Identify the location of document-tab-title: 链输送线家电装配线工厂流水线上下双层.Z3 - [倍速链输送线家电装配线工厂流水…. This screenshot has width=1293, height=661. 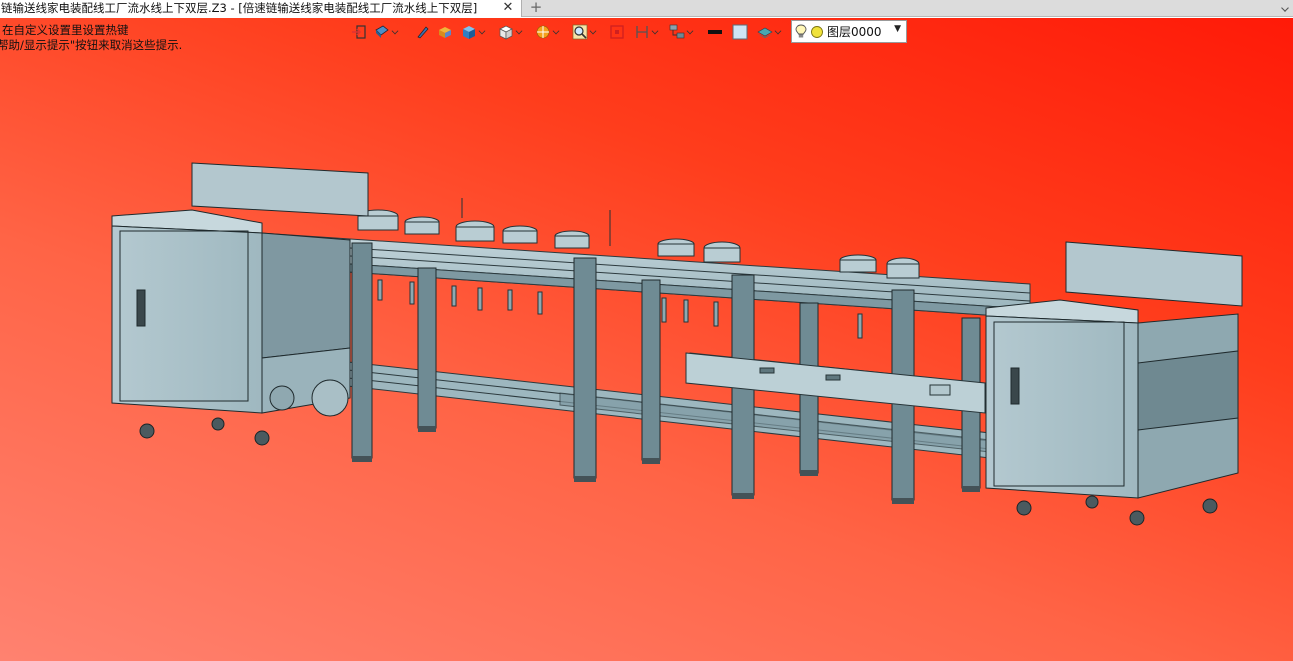
(239, 8).